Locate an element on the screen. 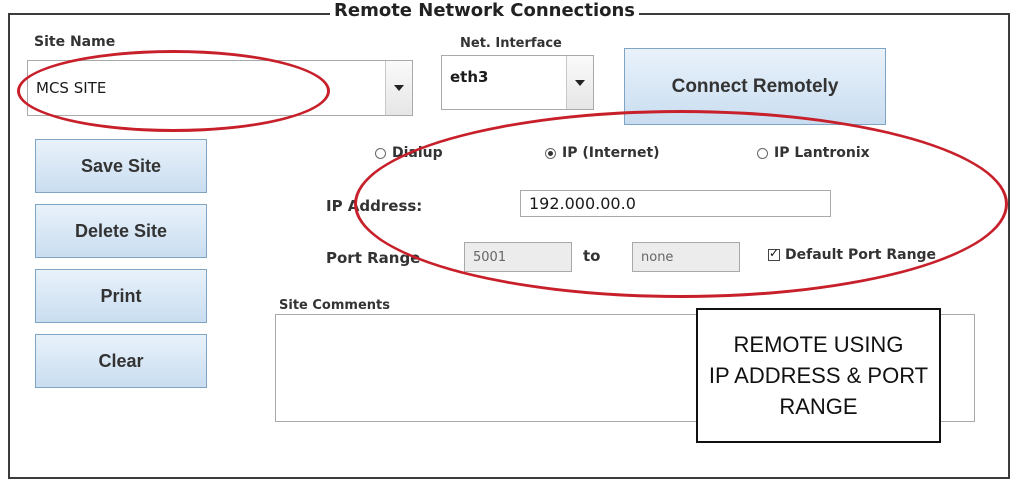 Image resolution: width=1015 pixels, height=487 pixels. default-port-range-label: Default Port Range is located at coordinates (861, 255).